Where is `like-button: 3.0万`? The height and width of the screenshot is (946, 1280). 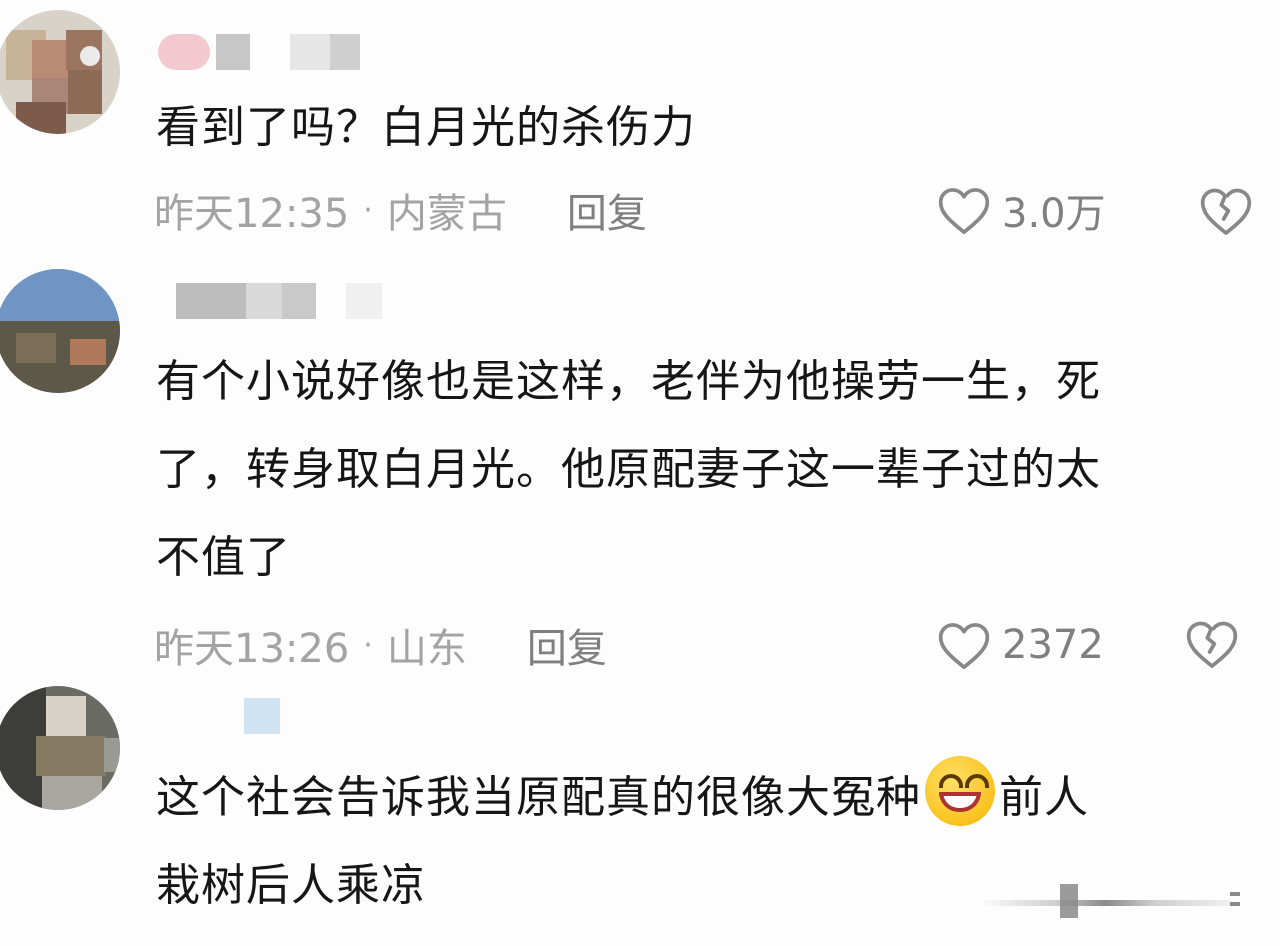 like-button: 3.0万 is located at coordinates (1021, 210).